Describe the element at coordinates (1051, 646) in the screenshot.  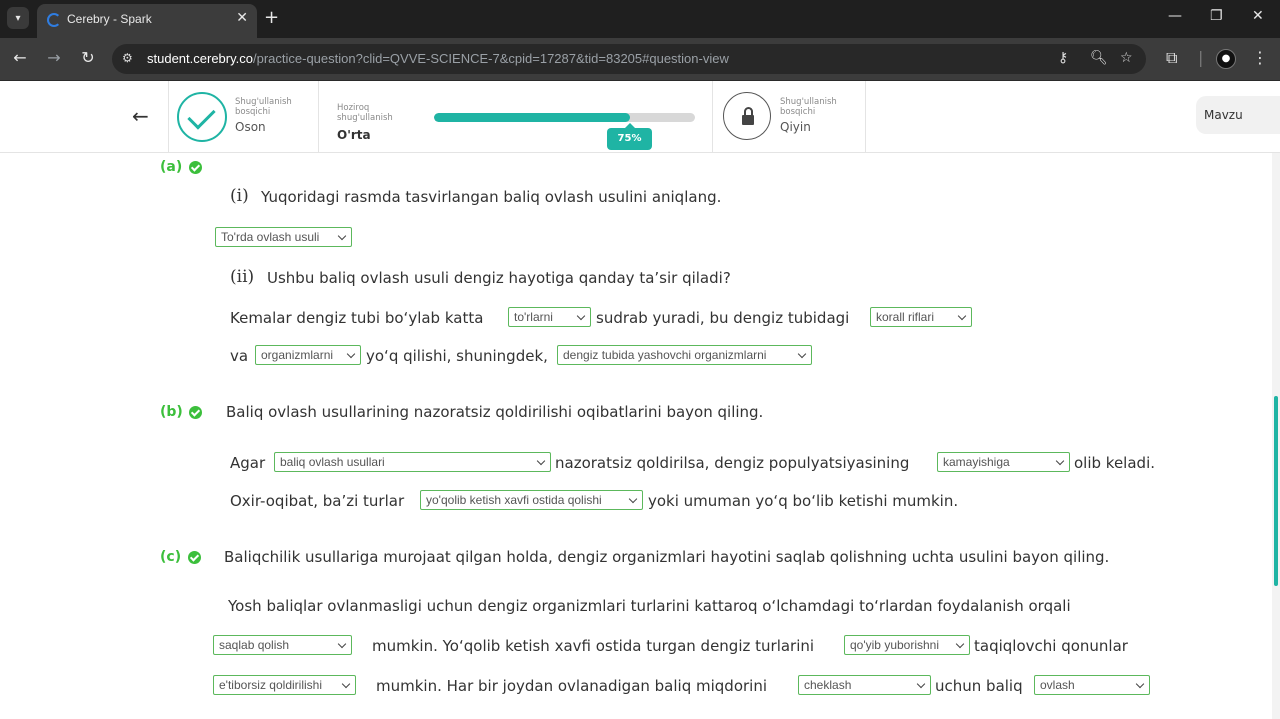
I see `part-c-line2-end: taqiqlovchi qonunlar` at that location.